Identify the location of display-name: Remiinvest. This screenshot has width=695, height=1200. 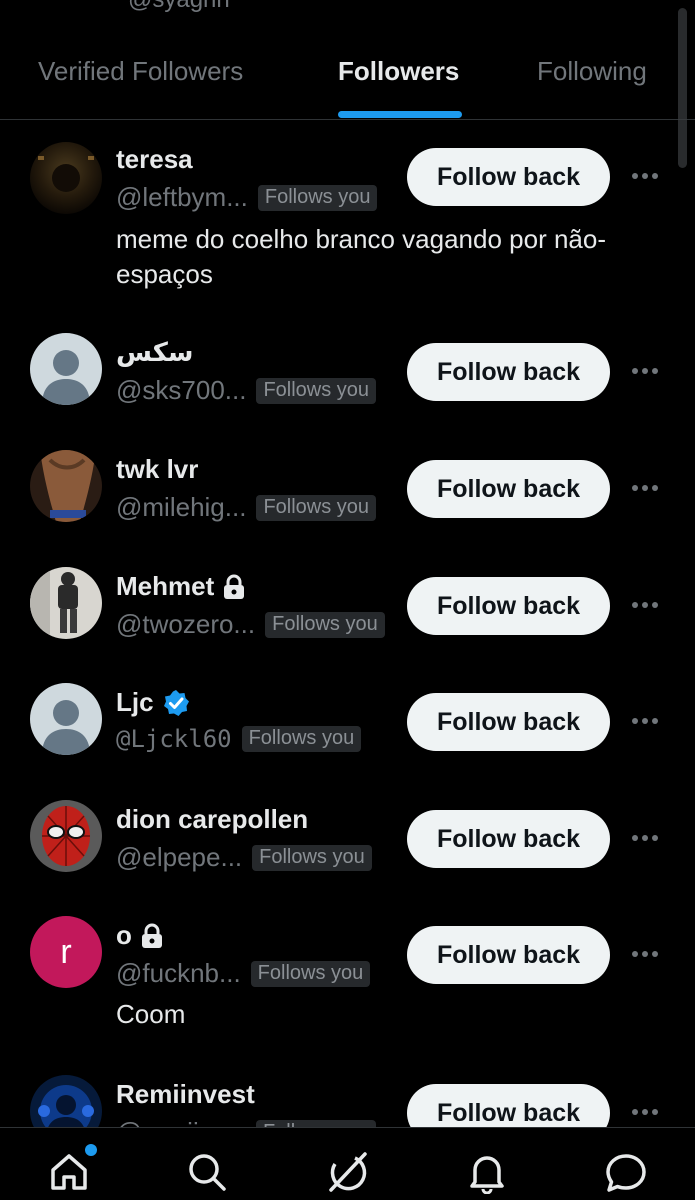
(185, 1094).